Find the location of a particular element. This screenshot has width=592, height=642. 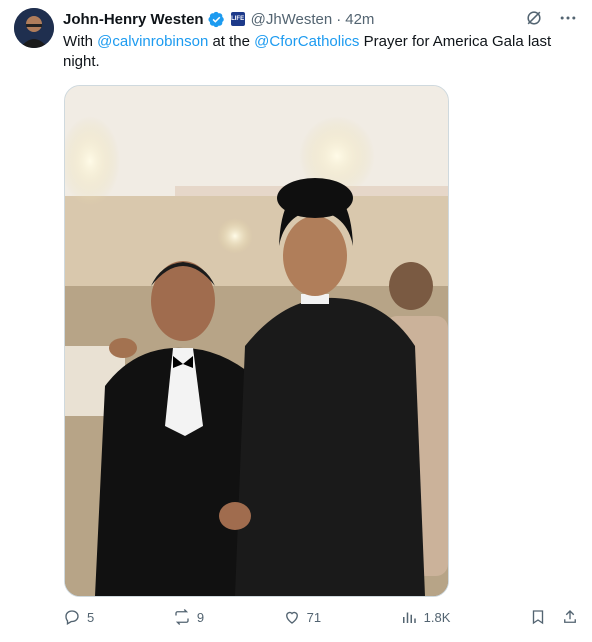

share-icon is located at coordinates (570, 616).